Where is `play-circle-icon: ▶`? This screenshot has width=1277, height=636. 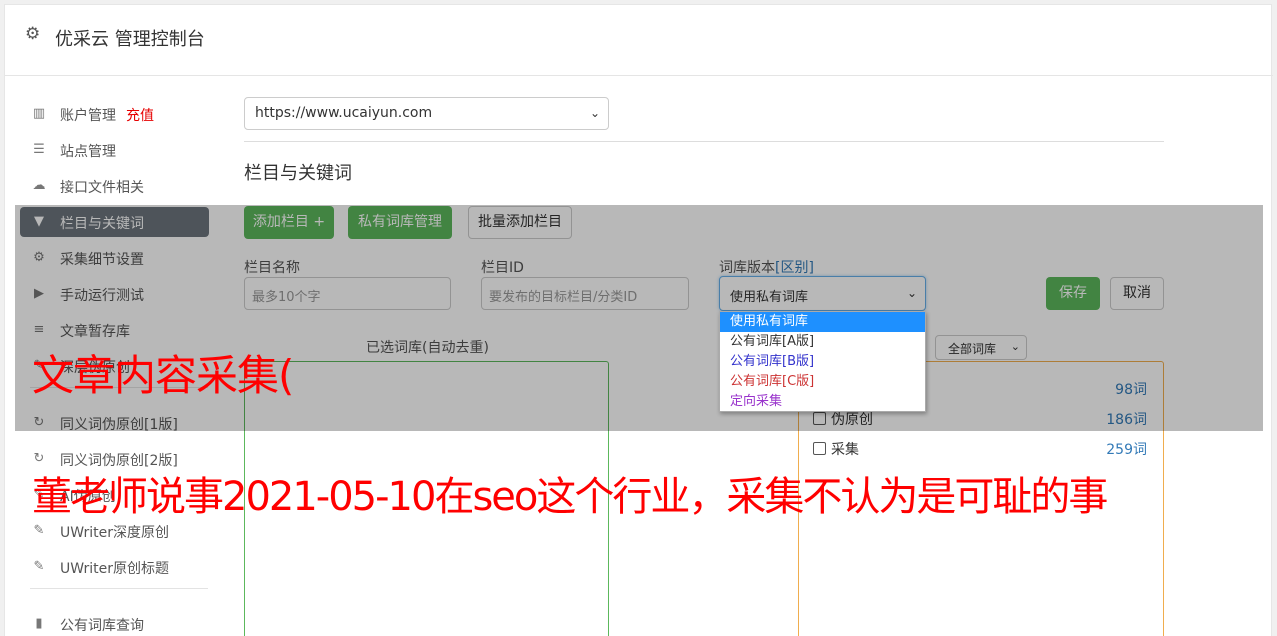 play-circle-icon: ▶ is located at coordinates (39, 293).